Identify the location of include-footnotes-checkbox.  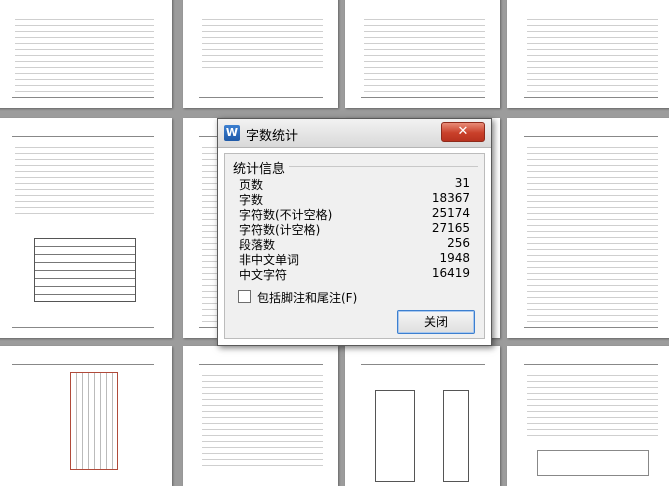
(244, 296).